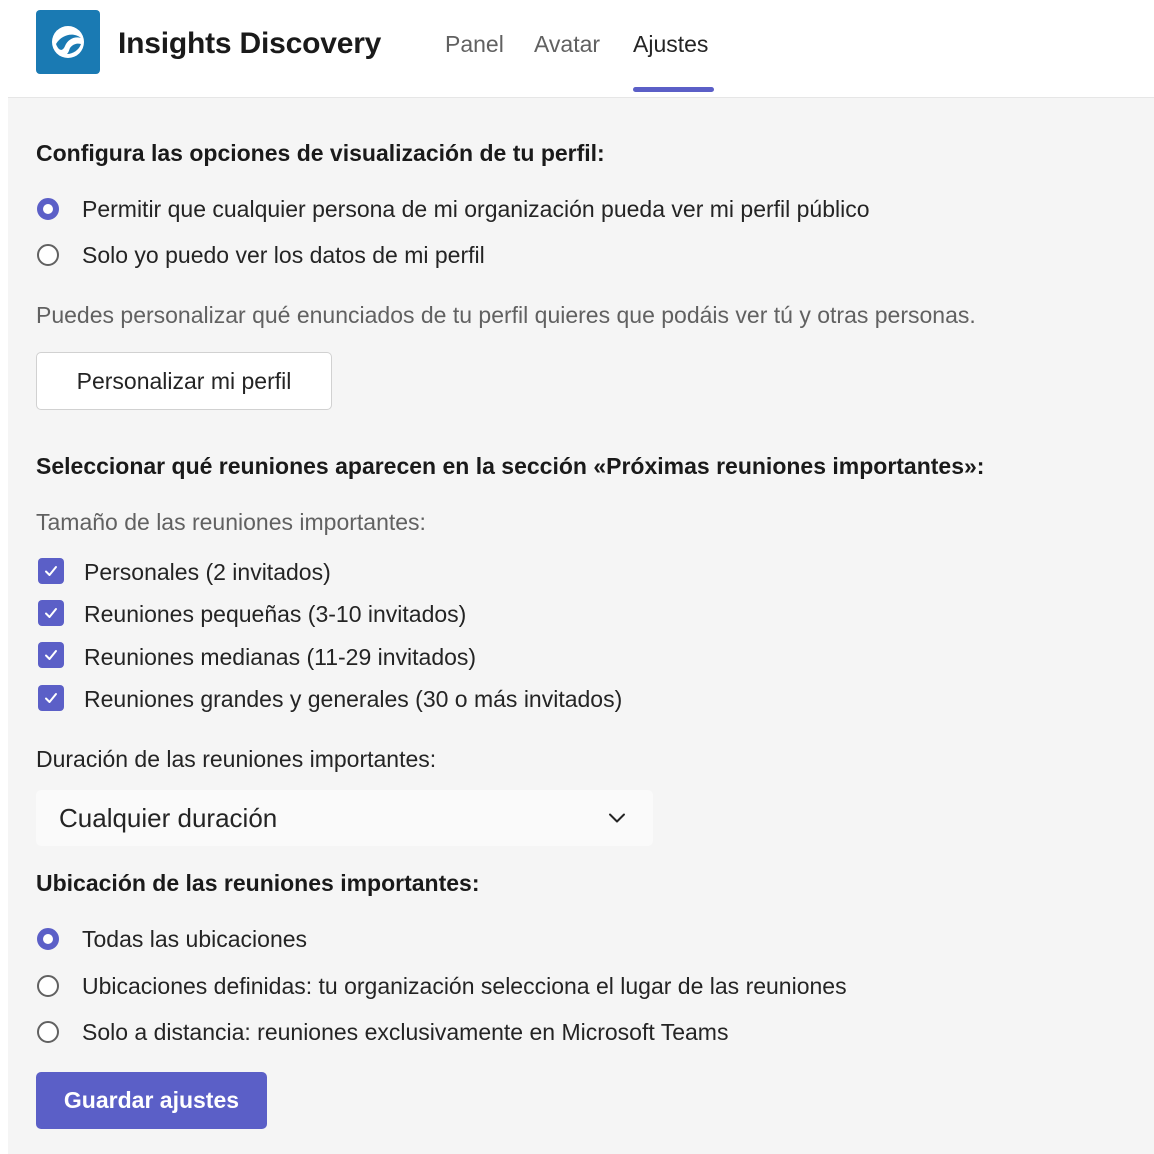  Describe the element at coordinates (617, 818) in the screenshot. I see `chevron-down-icon` at that location.